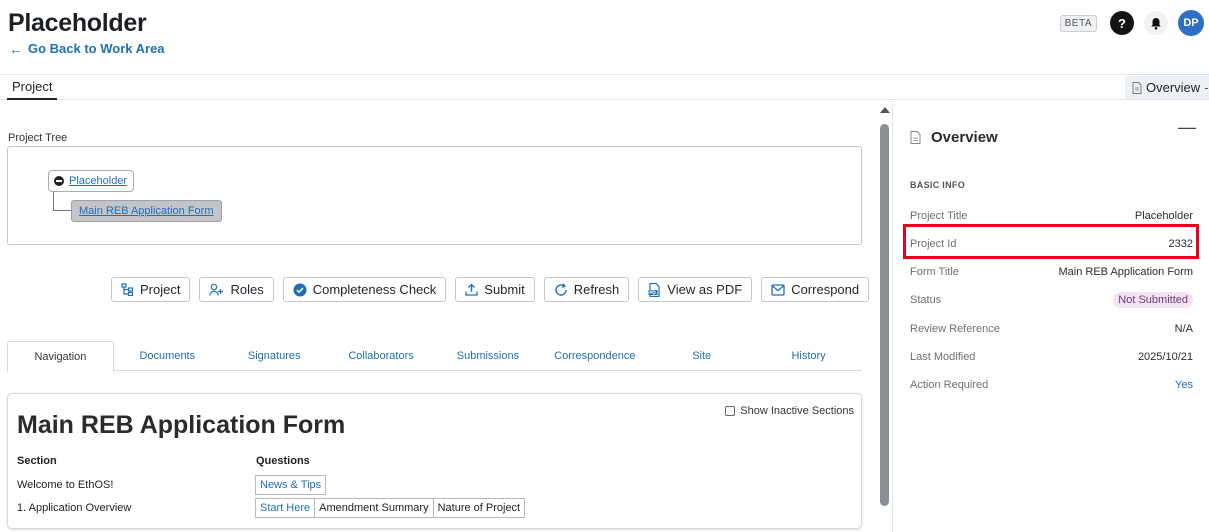 The width and height of the screenshot is (1209, 532). What do you see at coordinates (374, 508) in the screenshot?
I see `question-chip: Amendment Summary` at bounding box center [374, 508].